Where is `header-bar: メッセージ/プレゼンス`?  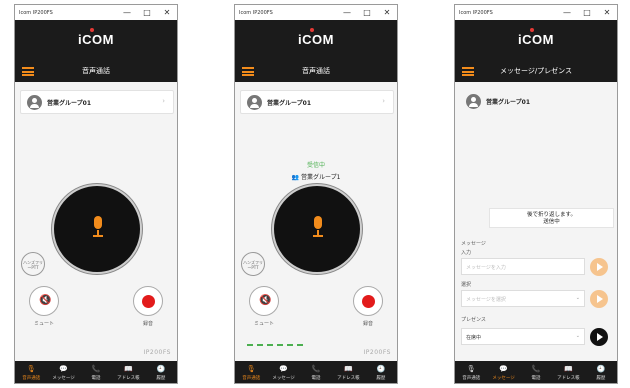
header-bar: メッセージ/プレゼンス is located at coordinates (536, 72).